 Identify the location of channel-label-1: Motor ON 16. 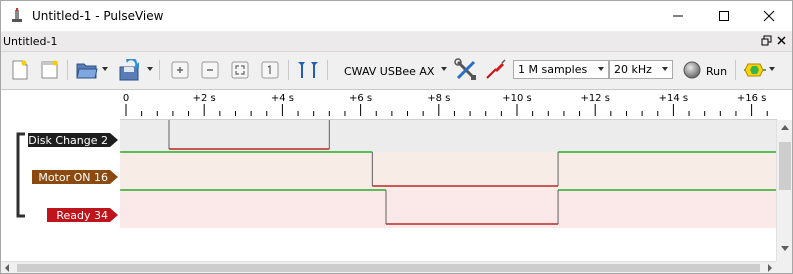
(75, 177).